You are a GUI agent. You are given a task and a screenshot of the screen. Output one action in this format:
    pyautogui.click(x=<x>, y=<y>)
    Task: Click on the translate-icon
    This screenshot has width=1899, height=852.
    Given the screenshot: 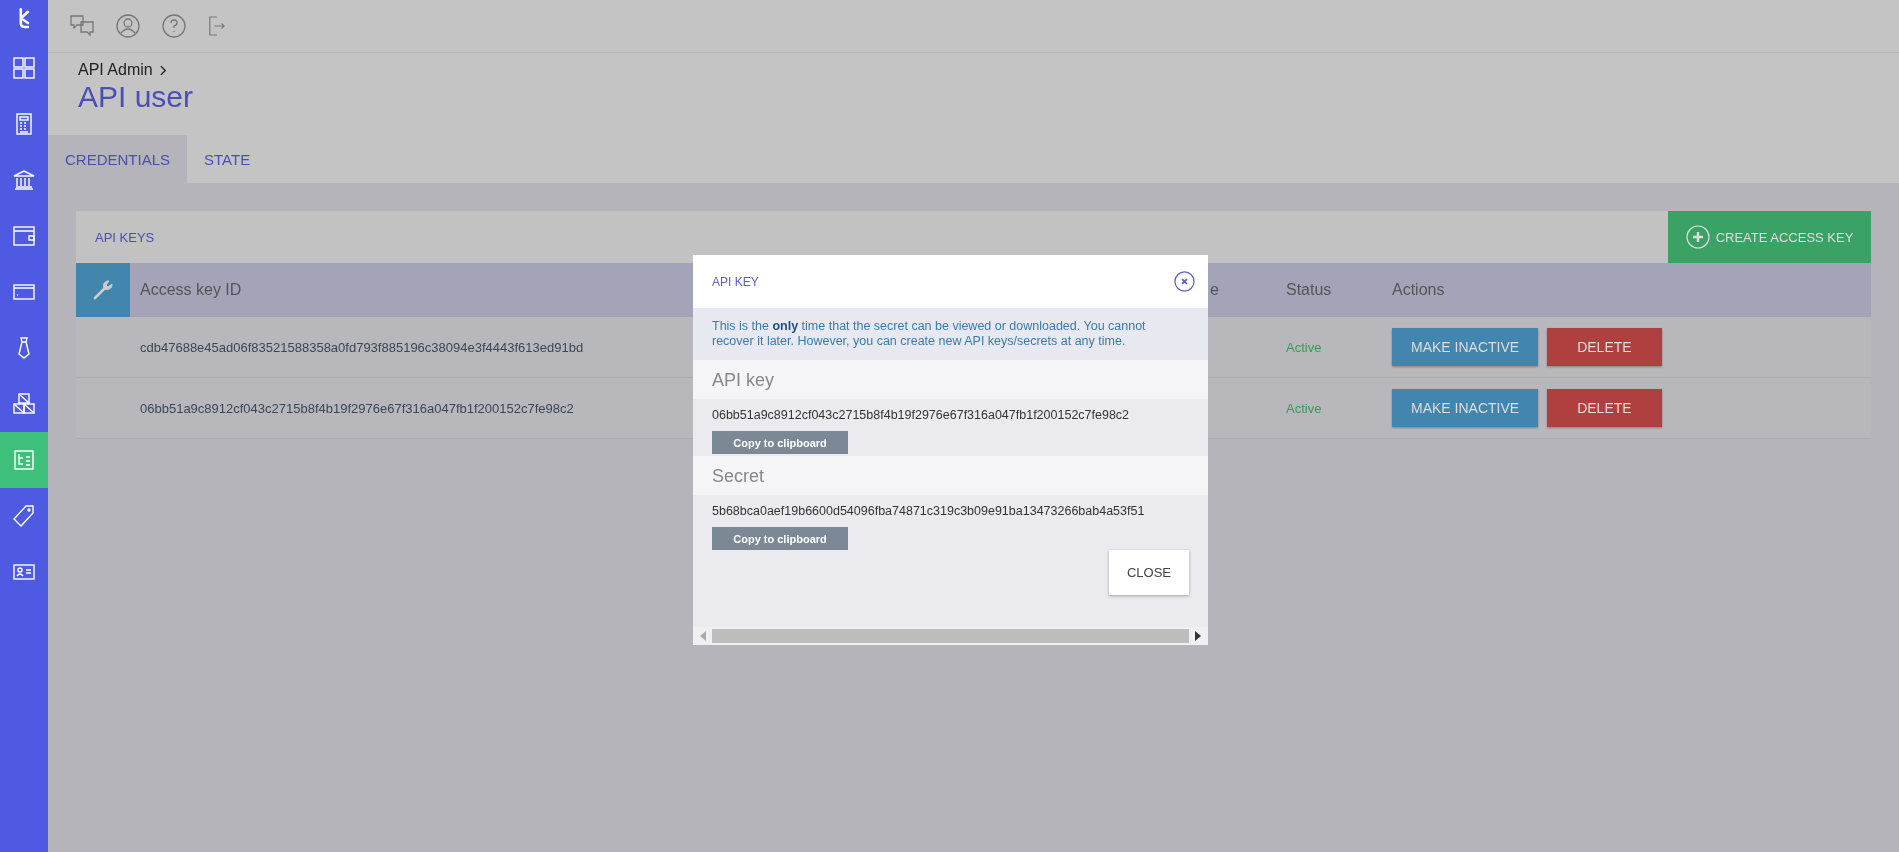 What is the action you would take?
    pyautogui.click(x=82, y=26)
    